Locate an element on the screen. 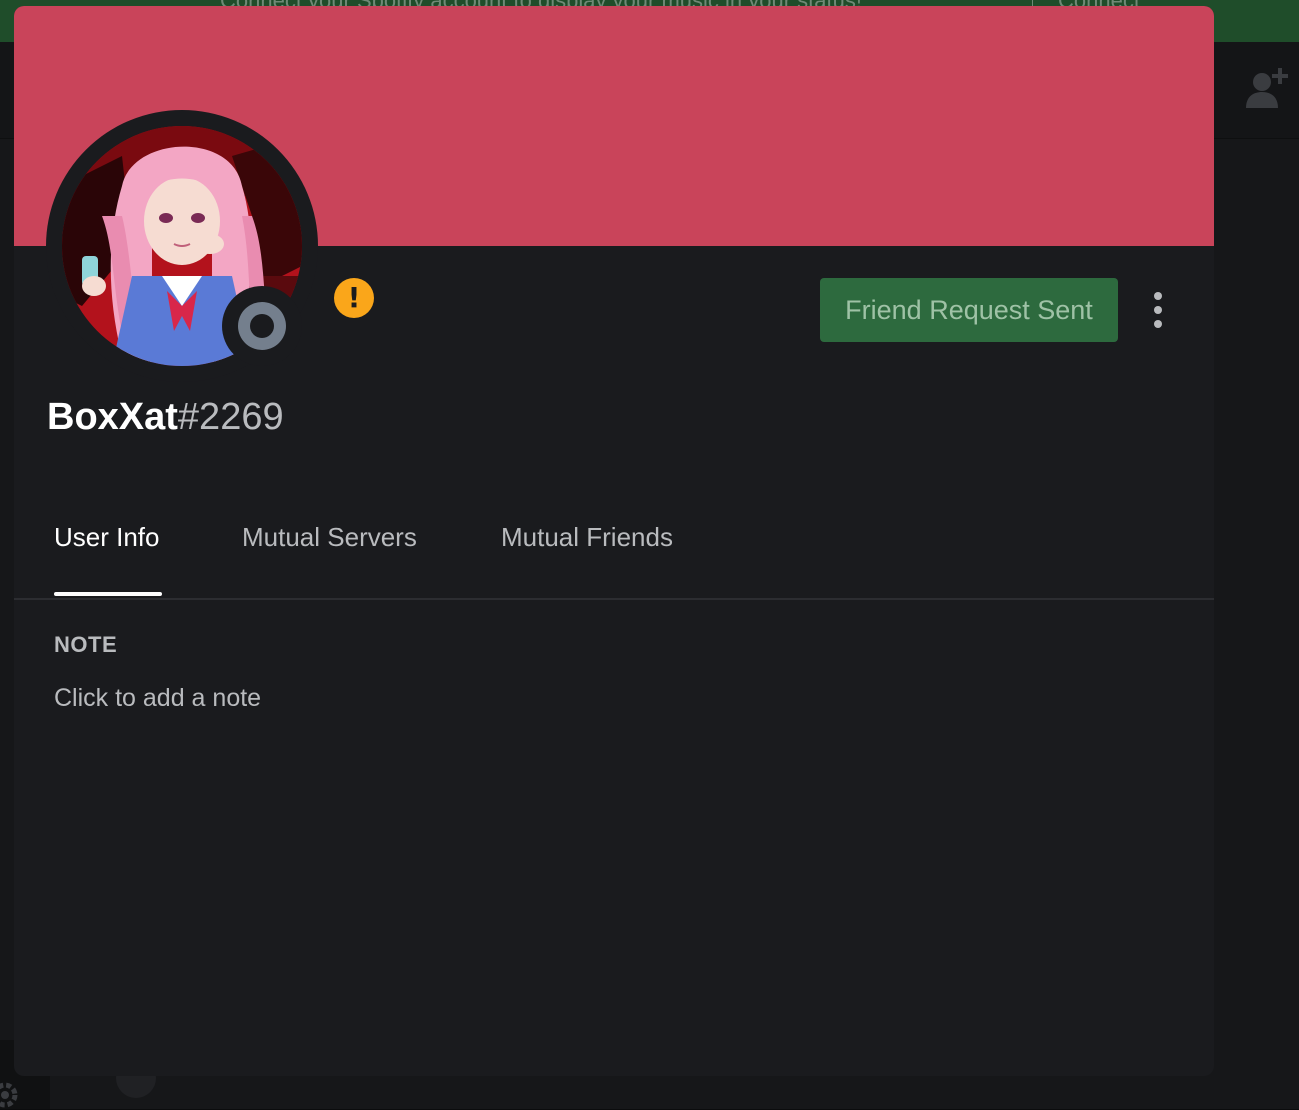  active-tab-indicator is located at coordinates (108, 594).